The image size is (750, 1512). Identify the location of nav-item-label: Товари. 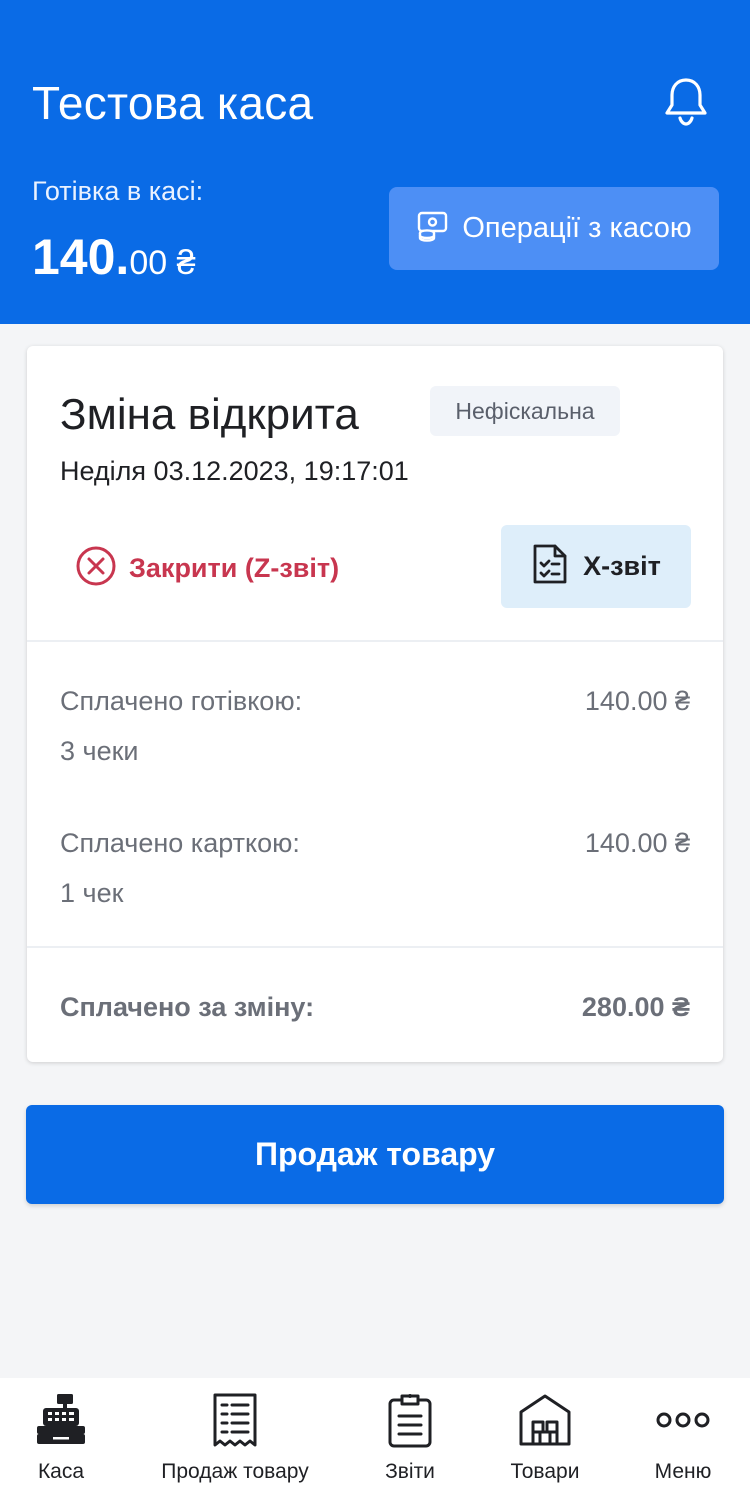
(545, 1471).